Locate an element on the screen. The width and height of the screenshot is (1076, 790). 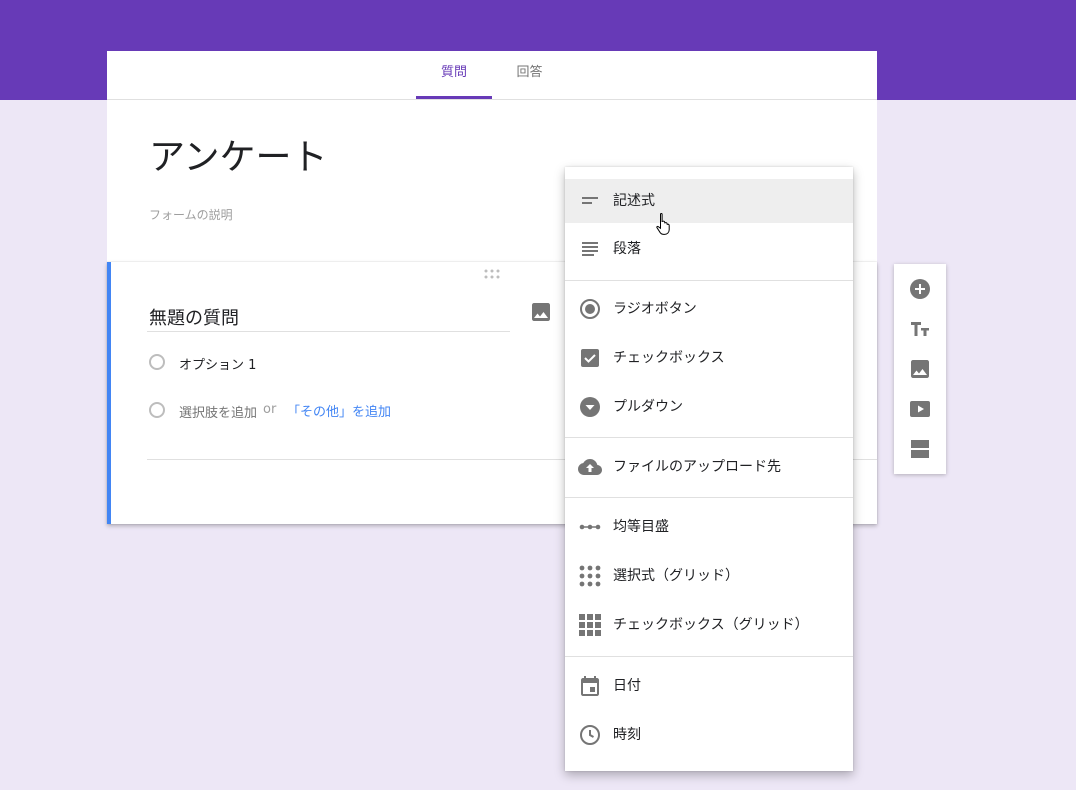
question-title-input: 無題の質問 is located at coordinates (194, 317).